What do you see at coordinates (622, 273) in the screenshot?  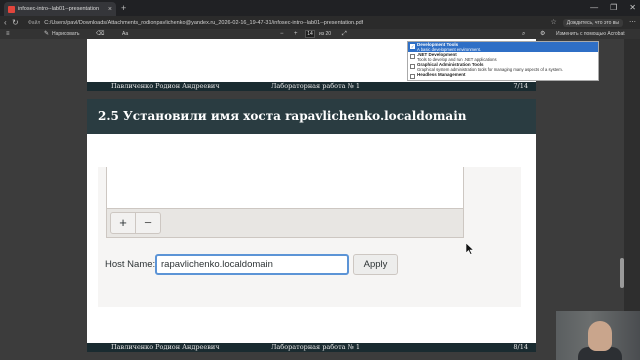 I see `scrollbar-thumb` at bounding box center [622, 273].